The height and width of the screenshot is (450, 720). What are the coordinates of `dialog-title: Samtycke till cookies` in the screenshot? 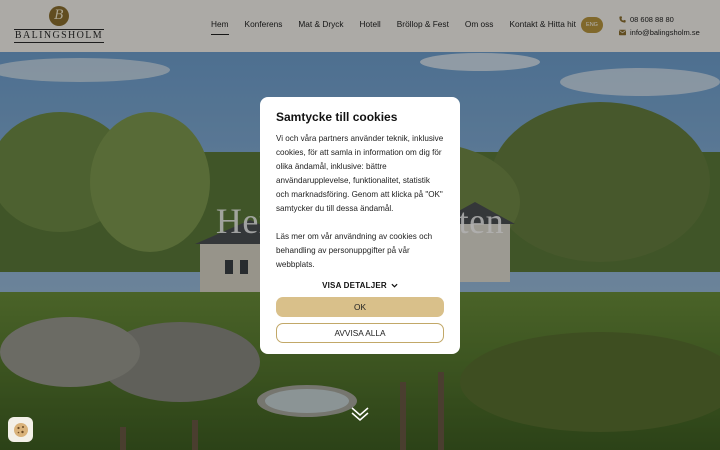 It's located at (337, 117).